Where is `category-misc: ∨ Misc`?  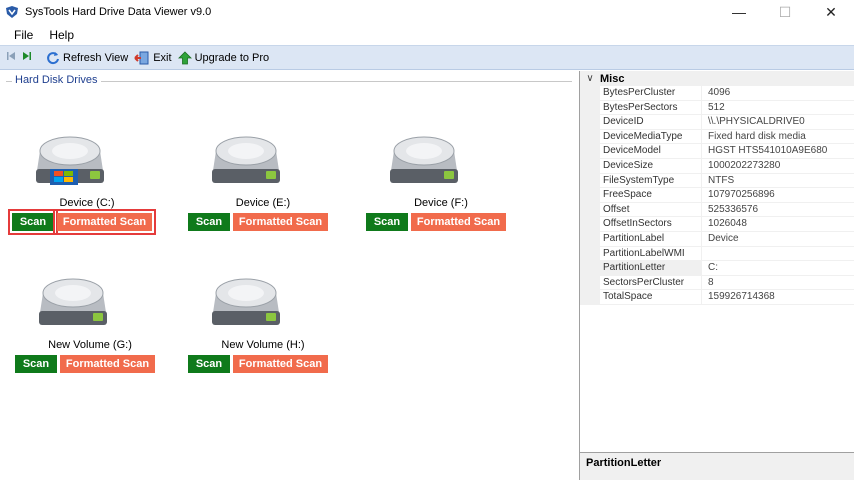
category-misc: ∨ Misc is located at coordinates (717, 78).